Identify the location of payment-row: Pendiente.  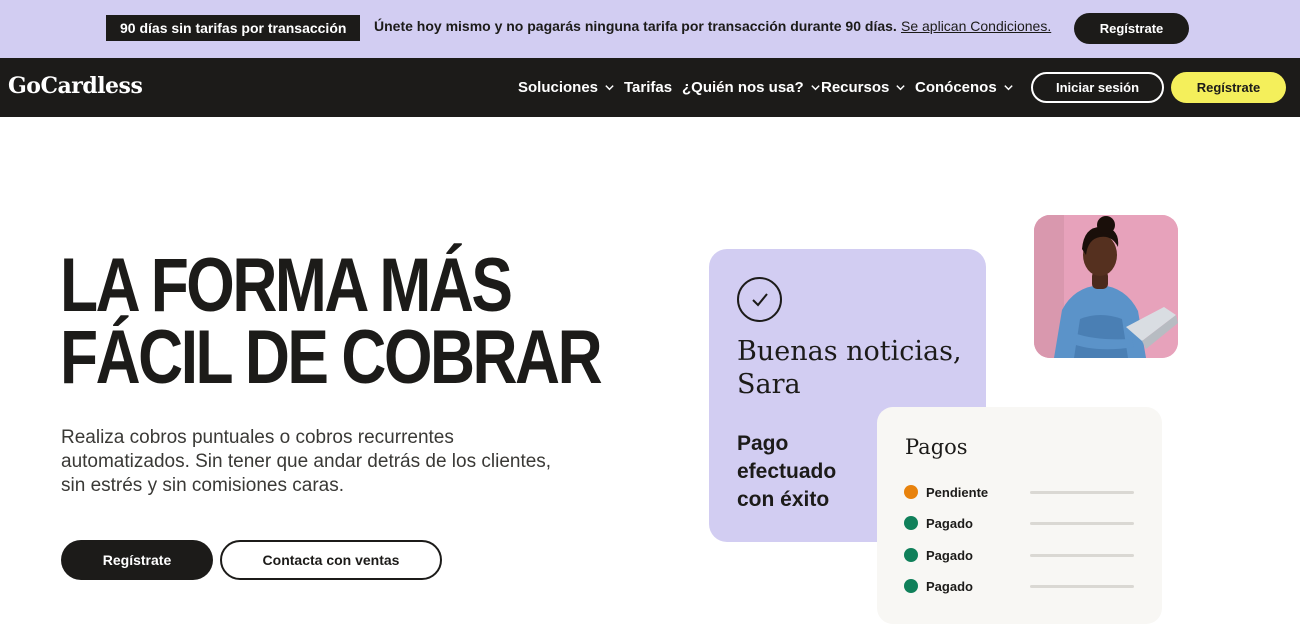
(1019, 492).